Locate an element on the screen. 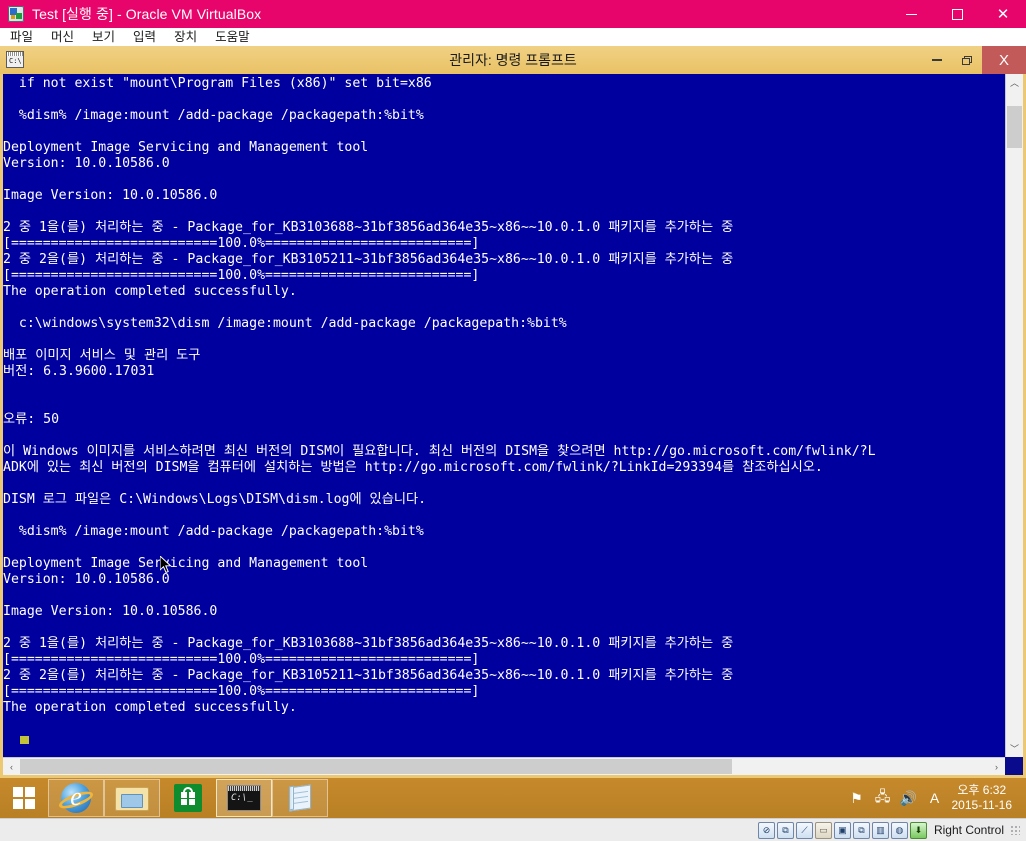 This screenshot has height=841, width=1026. console-line: 오류: 50 is located at coordinates (31, 419).